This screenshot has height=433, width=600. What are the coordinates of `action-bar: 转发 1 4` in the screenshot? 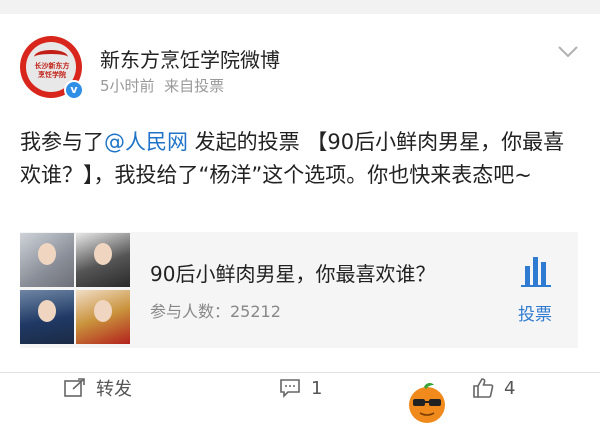 It's located at (300, 389).